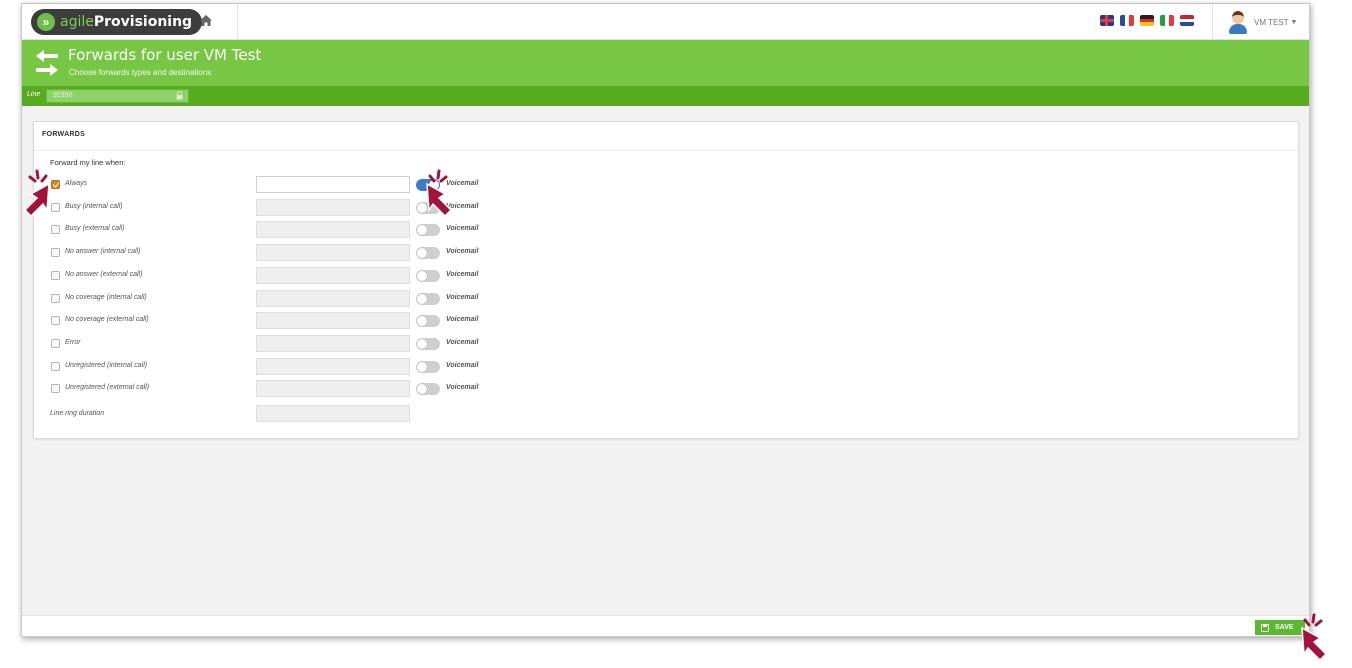 The height and width of the screenshot is (668, 1352). Describe the element at coordinates (665, 22) in the screenshot. I see `top-bar: » agile Provisioning VM TEST ▼` at that location.